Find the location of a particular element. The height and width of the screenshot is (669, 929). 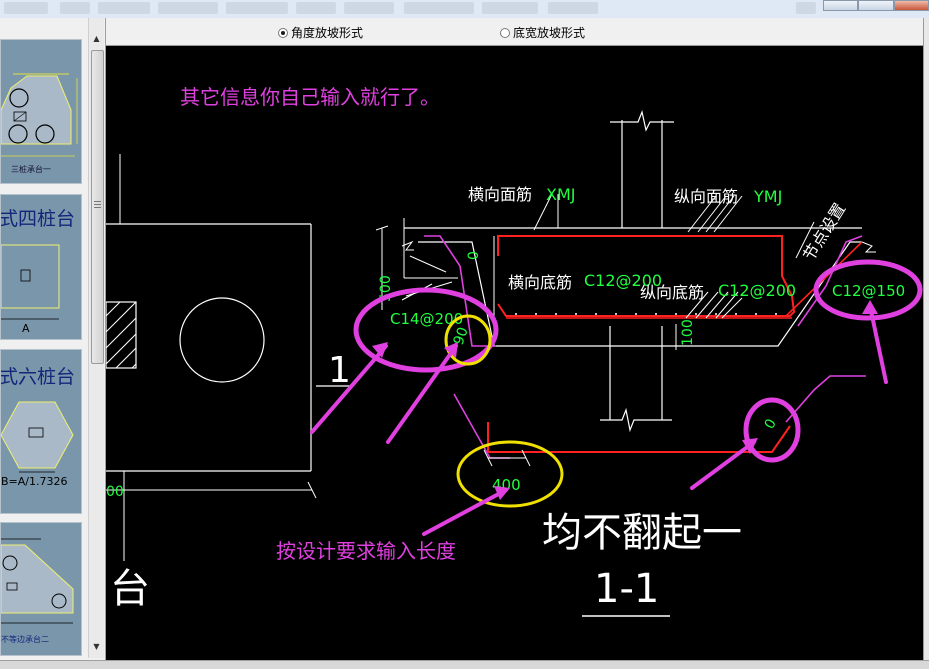

thumbnail-six-pile-cap: 式六桩台 B=A/1.7326 is located at coordinates (41, 431).